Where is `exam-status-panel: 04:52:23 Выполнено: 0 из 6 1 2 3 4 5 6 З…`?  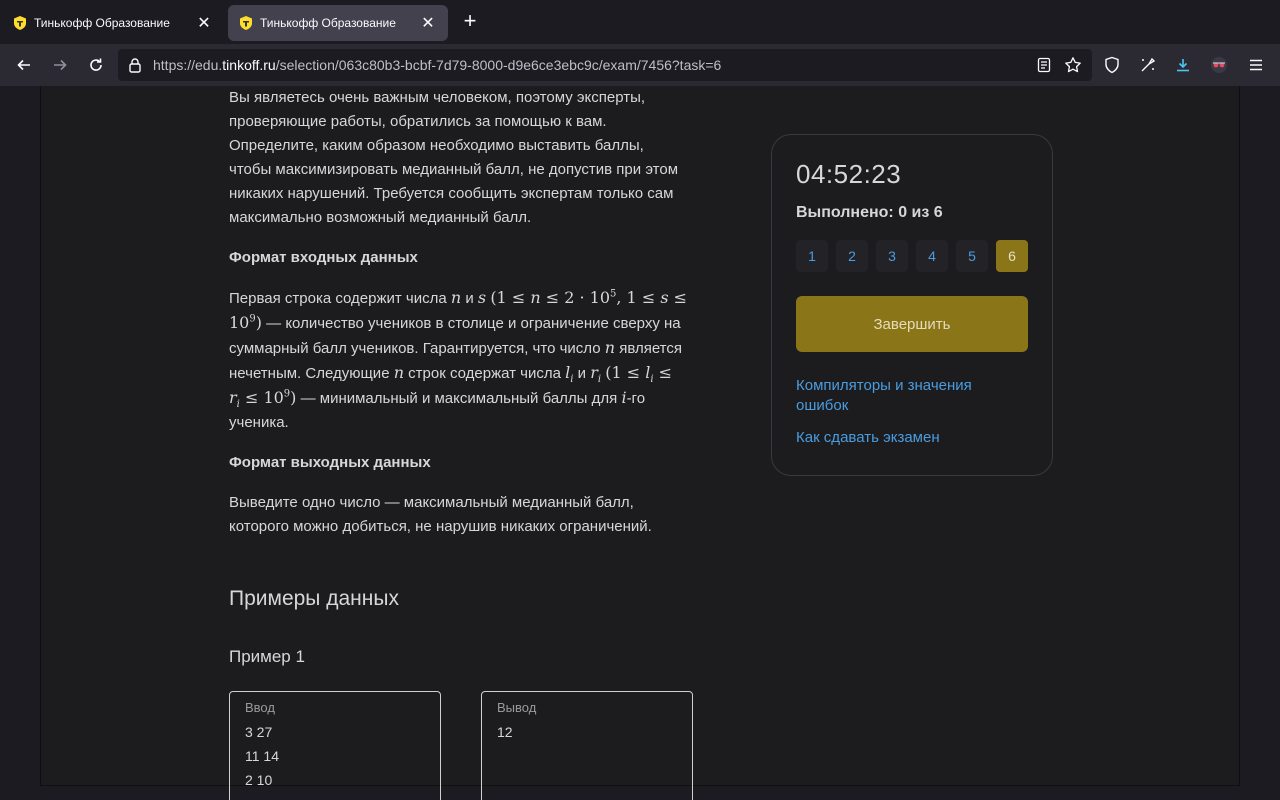
exam-status-panel: 04:52:23 Выполнено: 0 из 6 1 2 3 4 5 6 З… is located at coordinates (912, 305).